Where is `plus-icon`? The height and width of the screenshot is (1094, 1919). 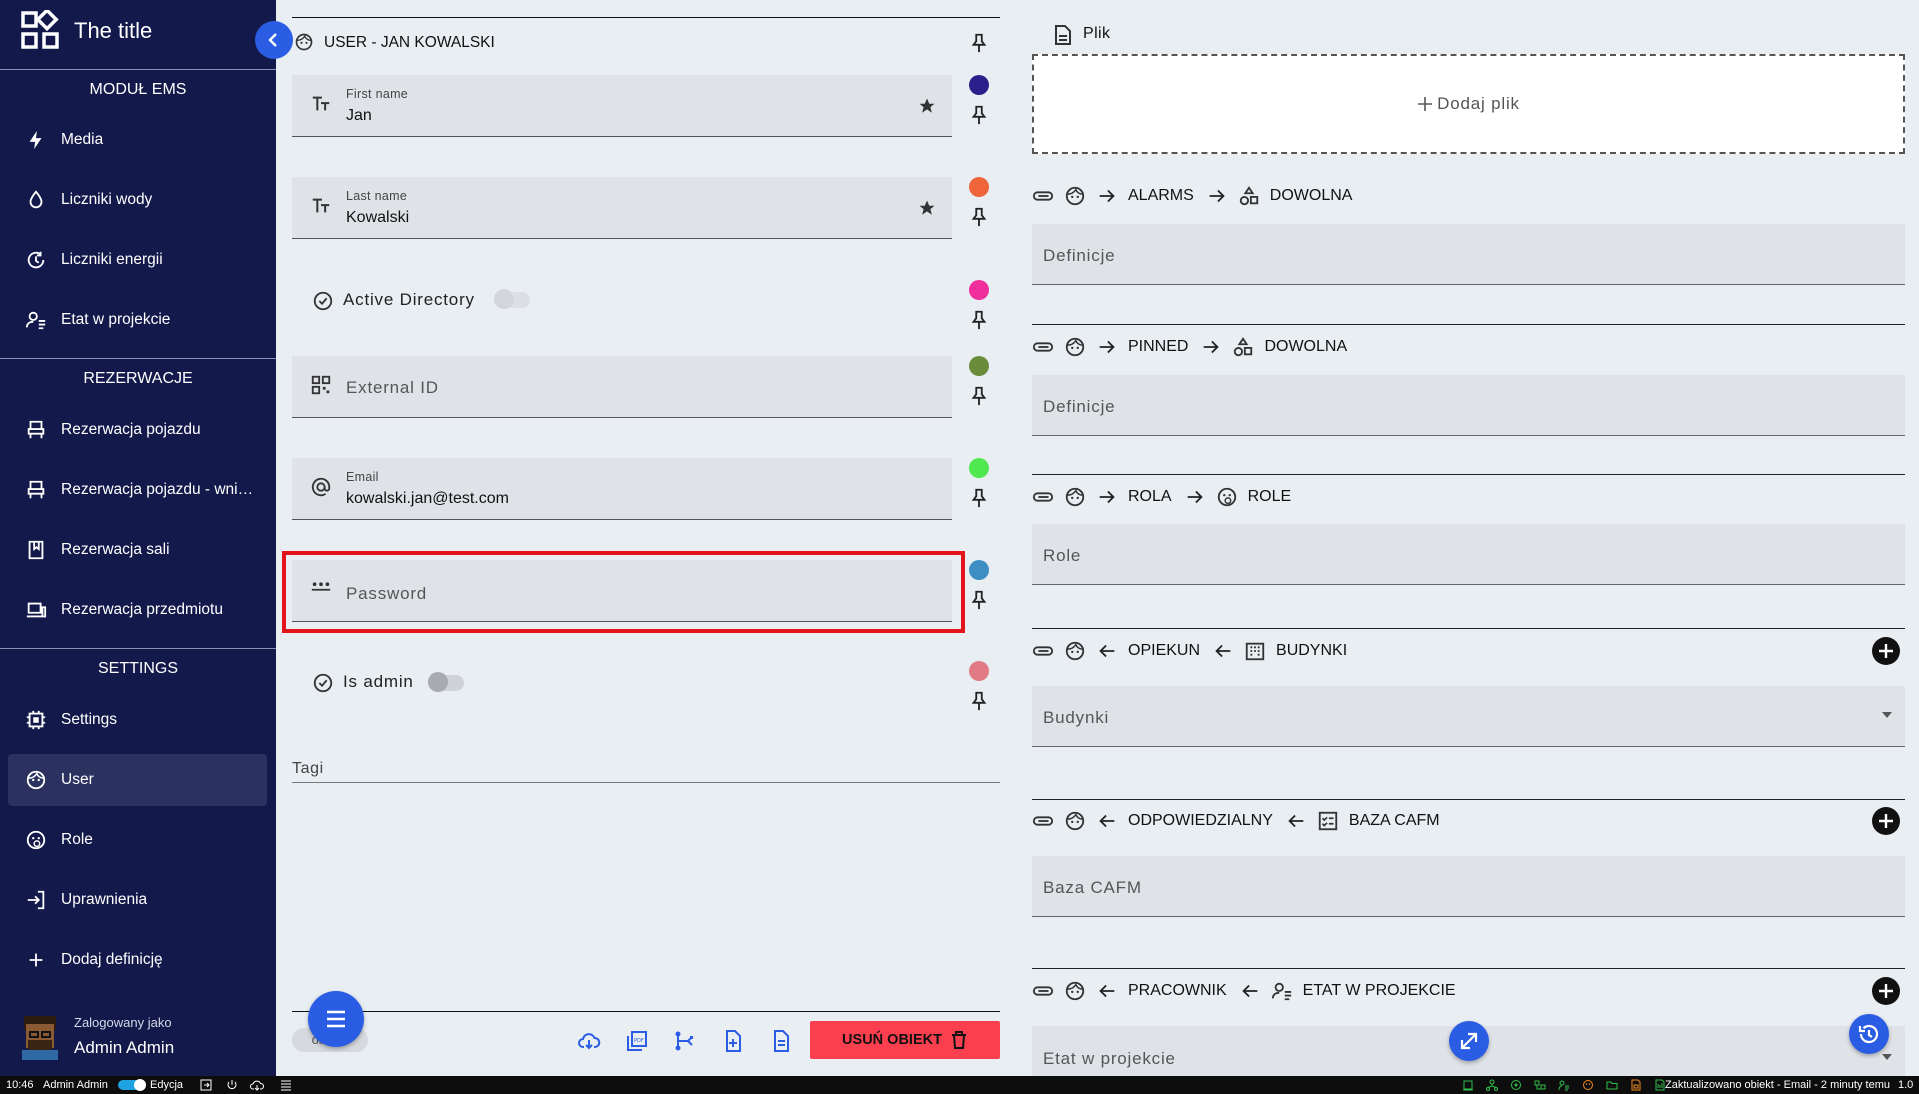
plus-icon is located at coordinates (1886, 991).